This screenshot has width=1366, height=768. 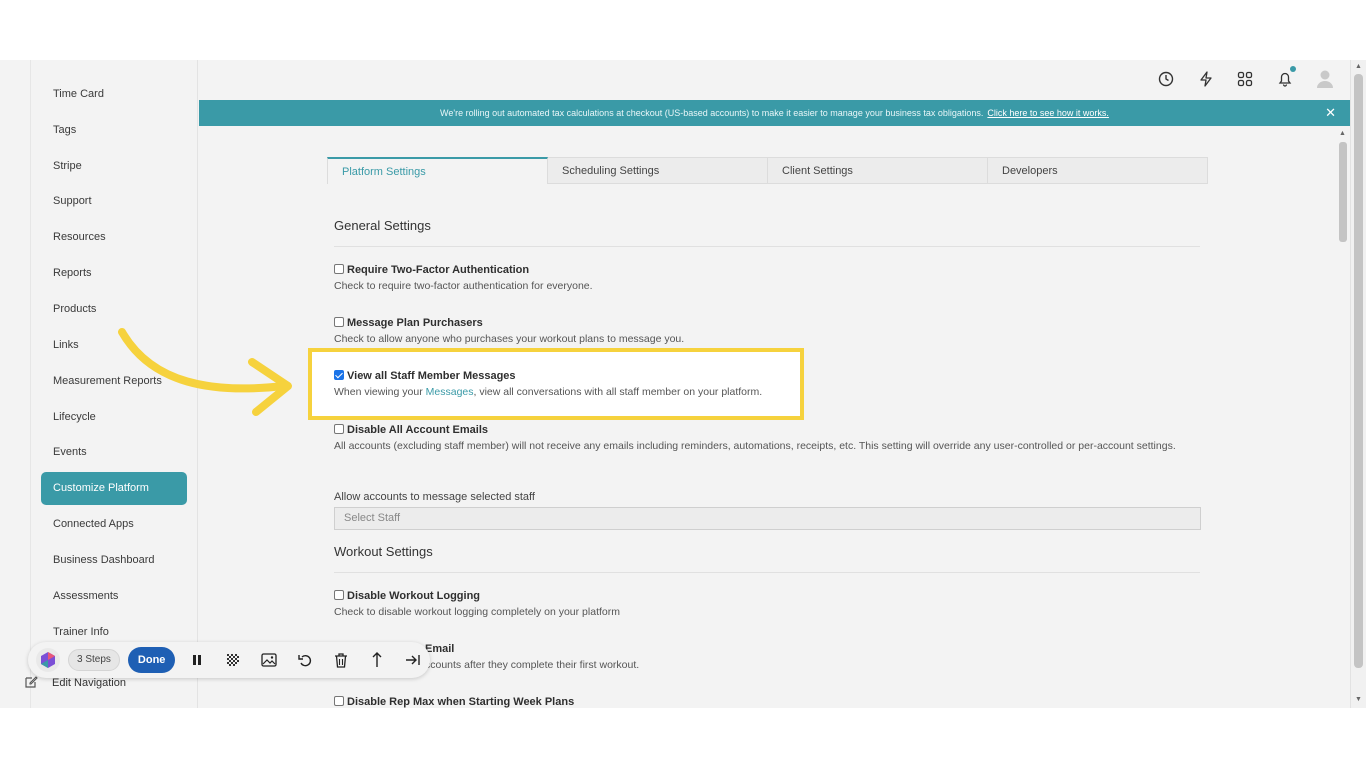 What do you see at coordinates (339, 322) in the screenshot?
I see `message-plan-purchasers-checkbox` at bounding box center [339, 322].